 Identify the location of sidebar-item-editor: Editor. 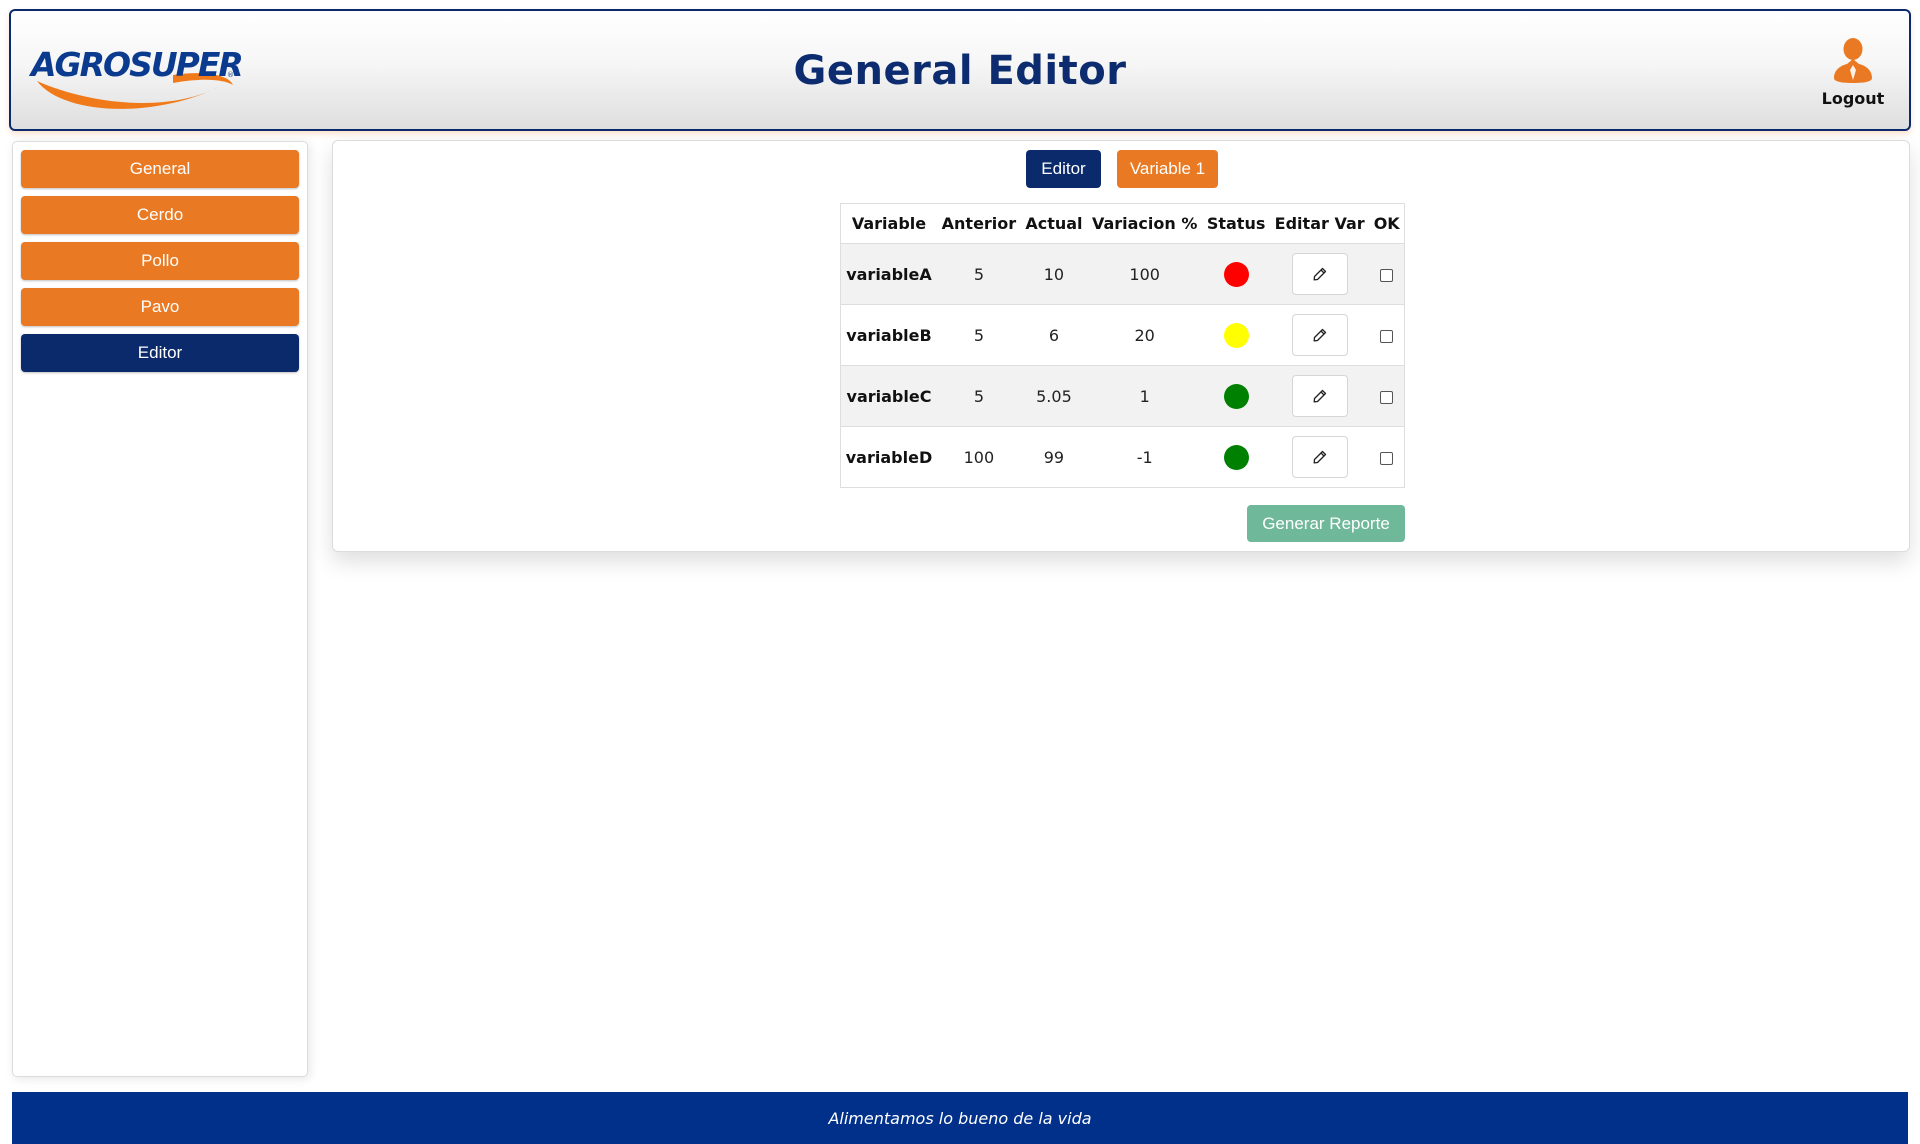
(160, 353).